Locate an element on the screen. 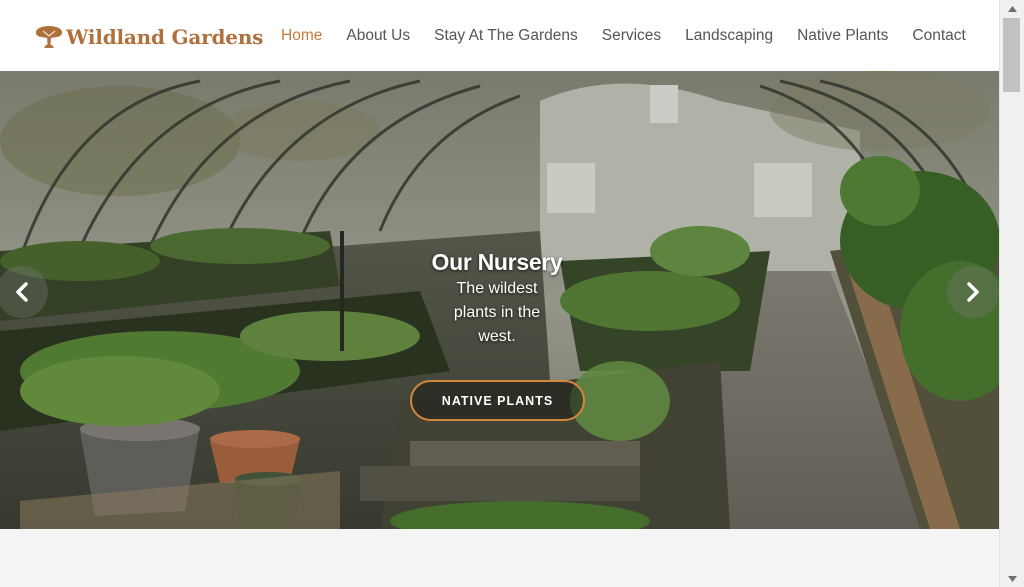  content-section is located at coordinates (499, 558).